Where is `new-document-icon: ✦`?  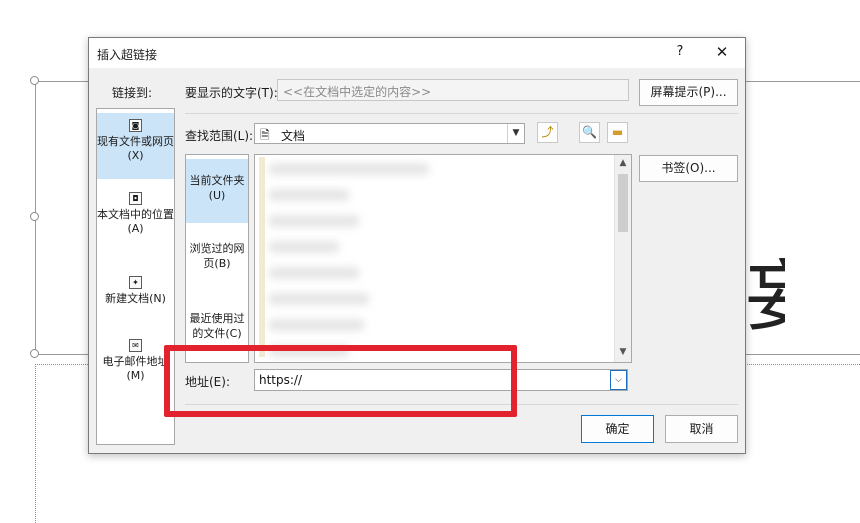 new-document-icon: ✦ is located at coordinates (135, 282).